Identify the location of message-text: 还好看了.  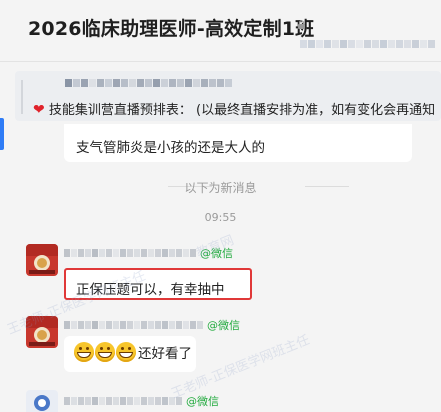
(165, 354).